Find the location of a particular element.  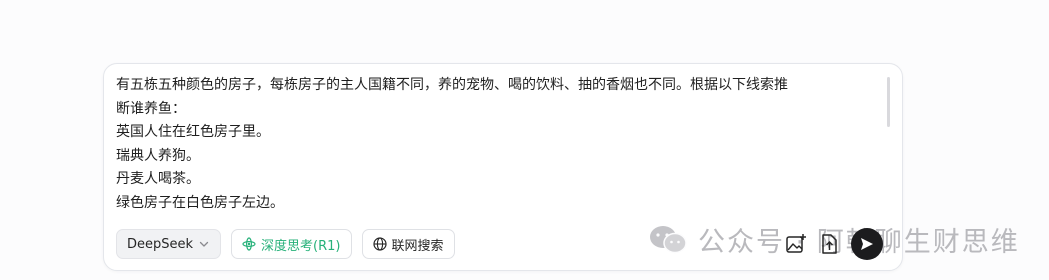

web-search-button: 联网搜索 is located at coordinates (408, 244).